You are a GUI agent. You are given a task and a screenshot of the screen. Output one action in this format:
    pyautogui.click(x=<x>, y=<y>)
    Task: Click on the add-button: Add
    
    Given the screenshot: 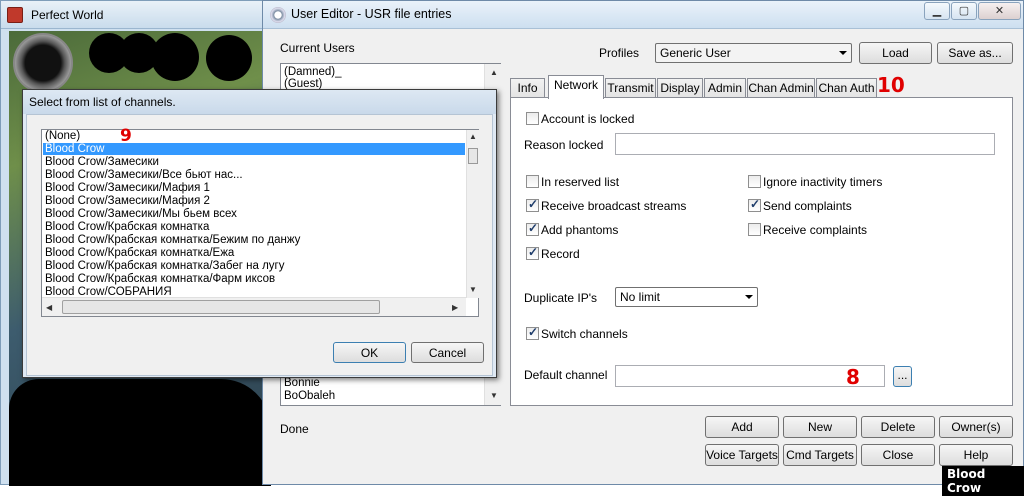 What is the action you would take?
    pyautogui.click(x=742, y=427)
    